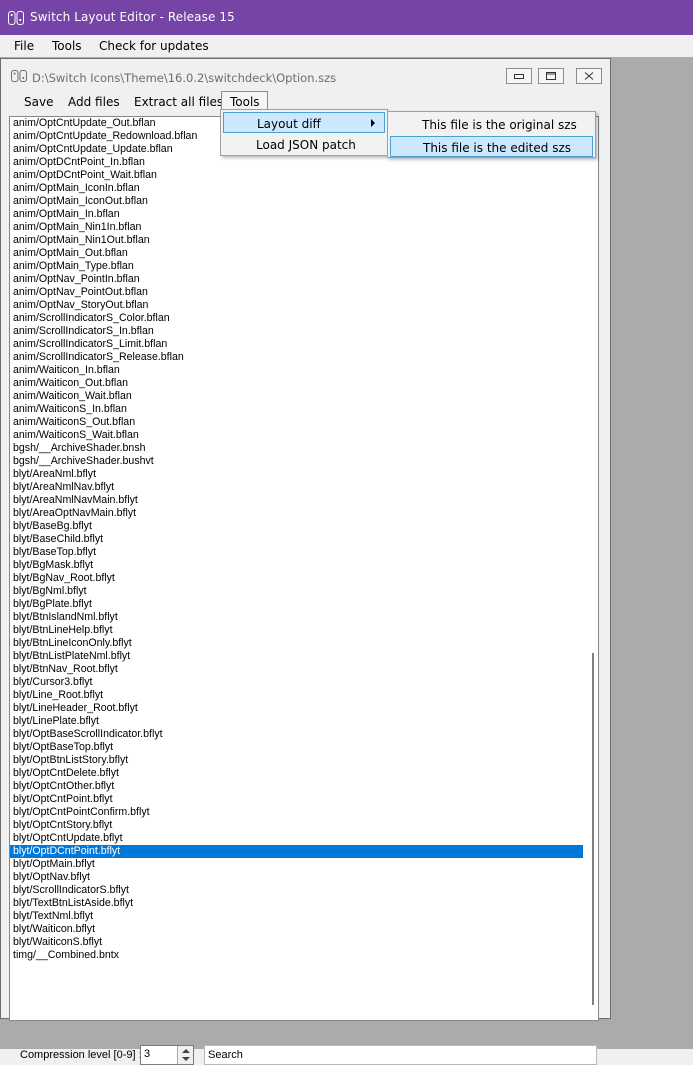 This screenshot has height=1065, width=693. Describe the element at coordinates (304, 240) in the screenshot. I see `list-item: anim/OptMain_Nin1Out.bflan` at that location.